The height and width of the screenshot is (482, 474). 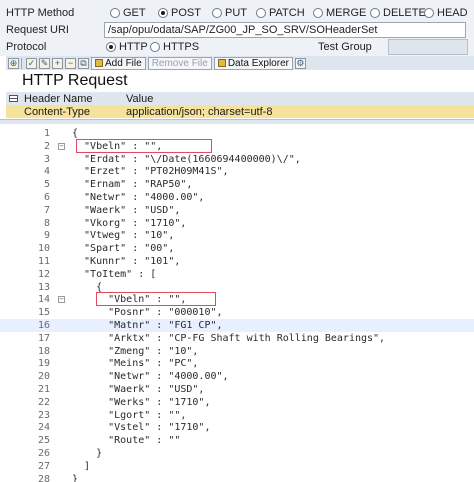 I want to click on code-line: 12 "ToItem" : [, so click(x=237, y=274).